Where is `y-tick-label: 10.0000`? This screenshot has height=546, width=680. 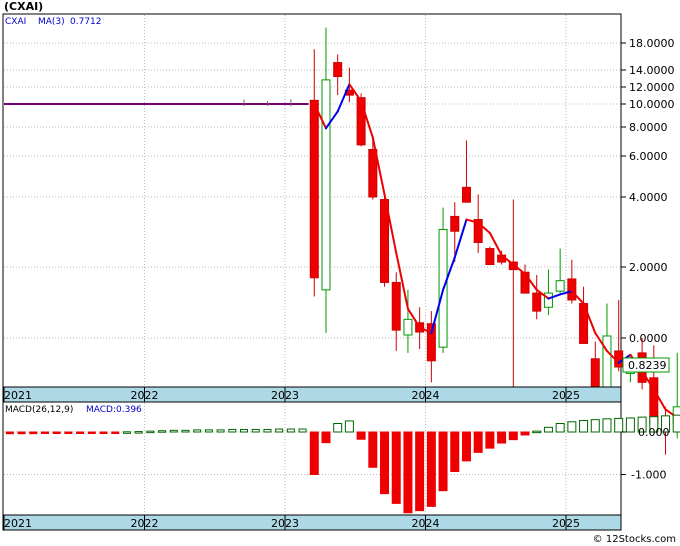
y-tick-label: 10.0000 is located at coordinates (652, 104).